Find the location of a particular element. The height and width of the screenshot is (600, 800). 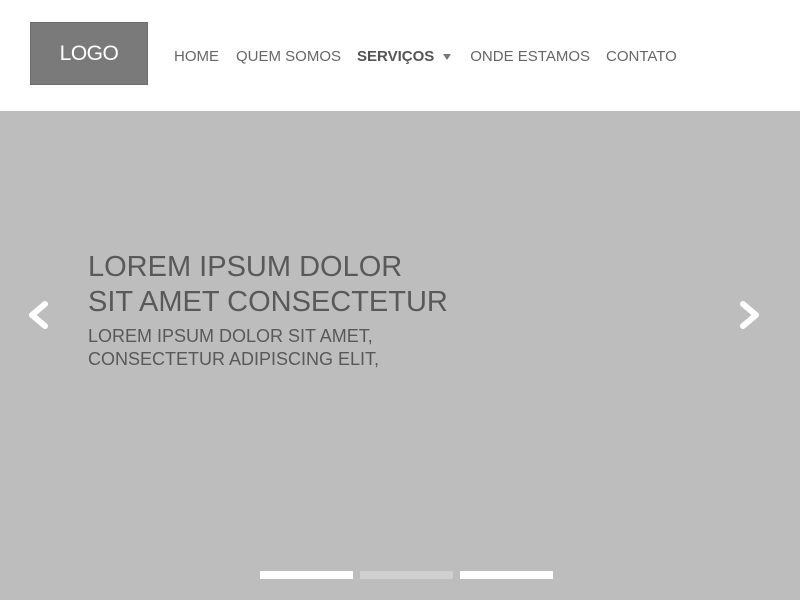

slide-indicators is located at coordinates (406, 575).